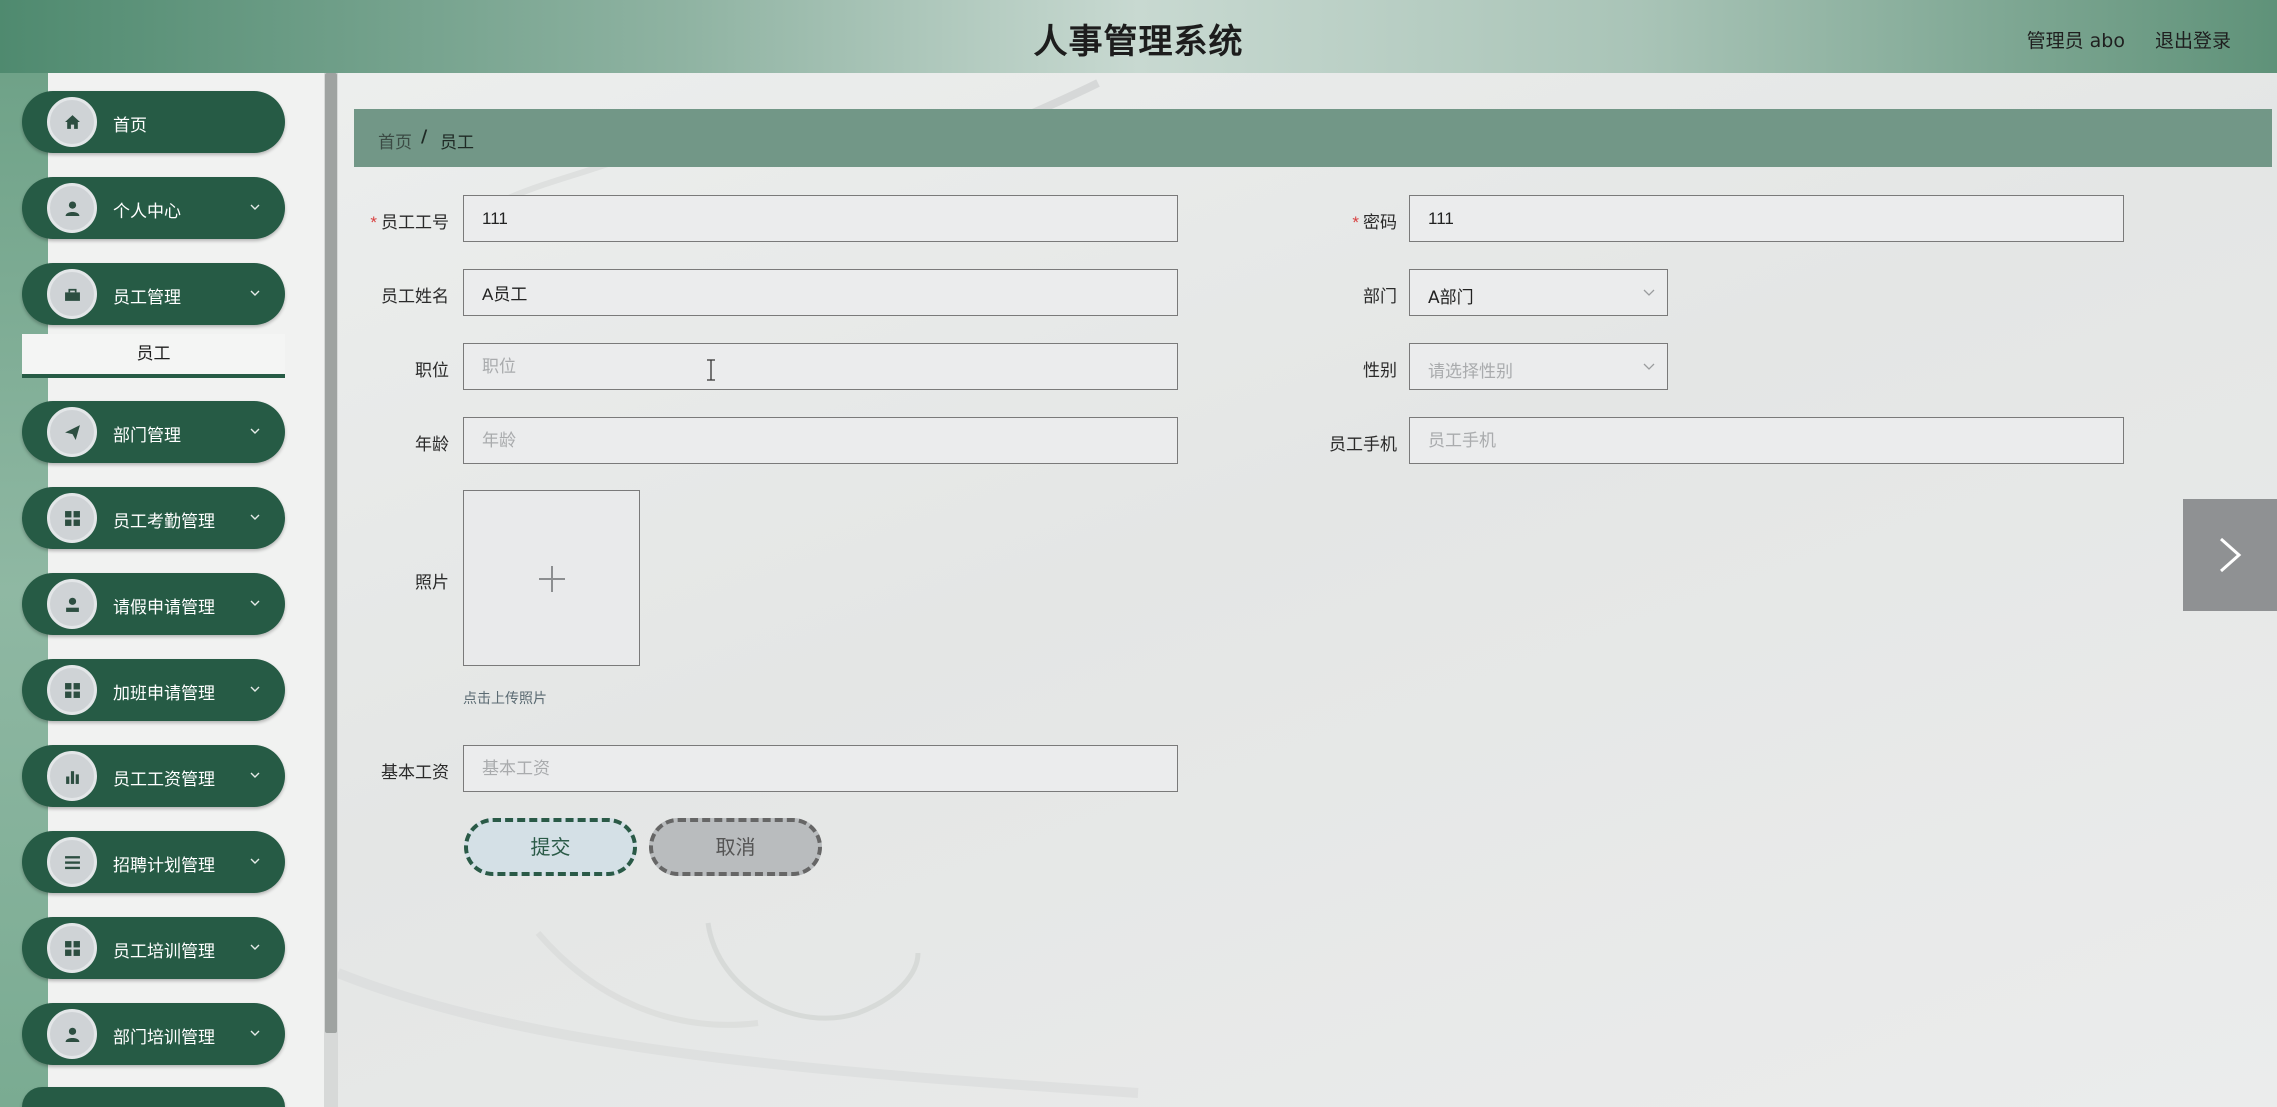 This screenshot has height=1107, width=2277. Describe the element at coordinates (1374, 222) in the screenshot. I see `password-label: * 密码` at that location.